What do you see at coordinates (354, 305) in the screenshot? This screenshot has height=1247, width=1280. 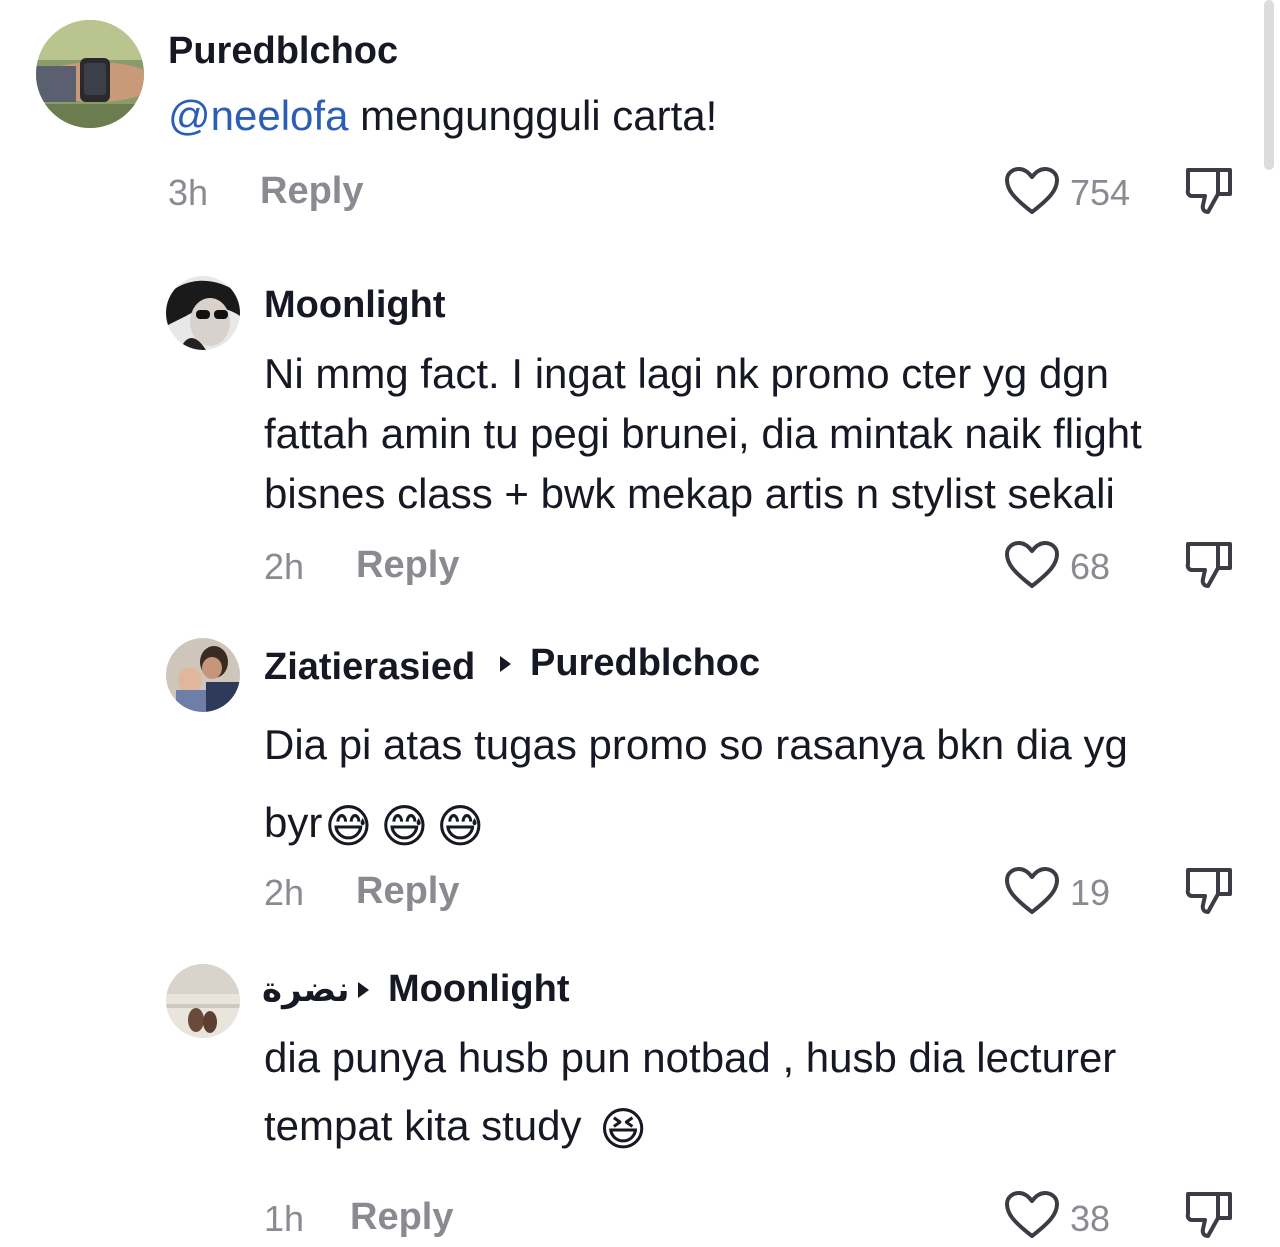 I see `username: Moonlight` at bounding box center [354, 305].